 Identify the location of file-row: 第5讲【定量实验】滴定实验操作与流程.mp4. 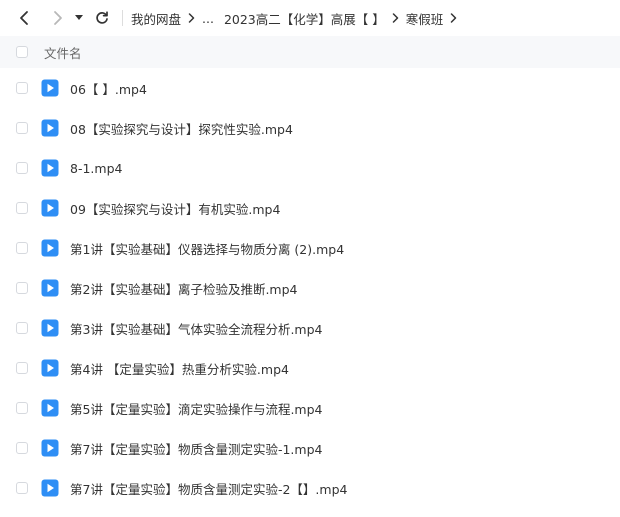
(310, 408).